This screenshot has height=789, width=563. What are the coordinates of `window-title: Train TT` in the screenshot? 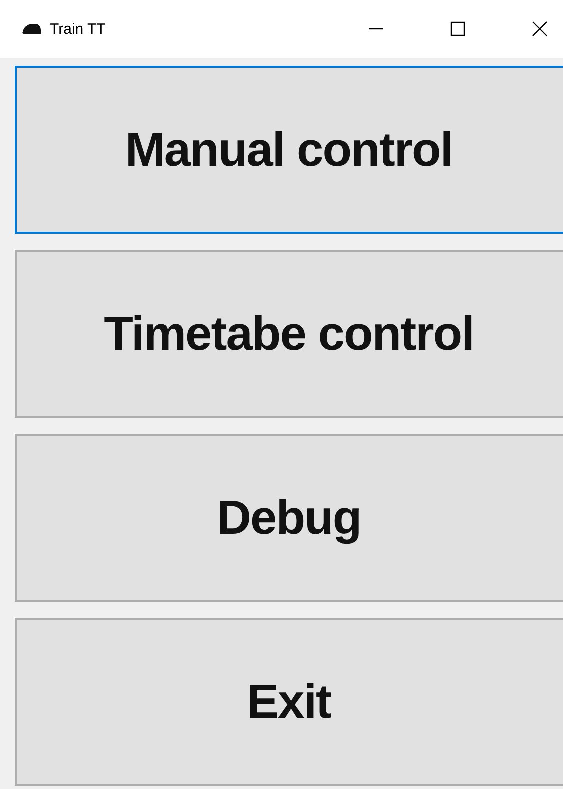 It's located at (78, 29).